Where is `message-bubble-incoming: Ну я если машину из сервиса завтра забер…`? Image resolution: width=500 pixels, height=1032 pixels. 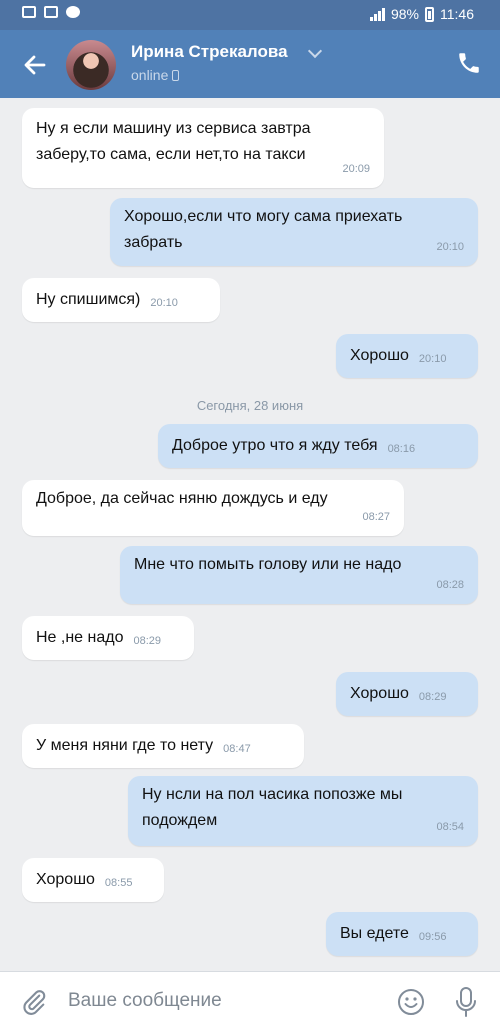 message-bubble-incoming: Ну я если машину из сервиса завтра забер… is located at coordinates (203, 148).